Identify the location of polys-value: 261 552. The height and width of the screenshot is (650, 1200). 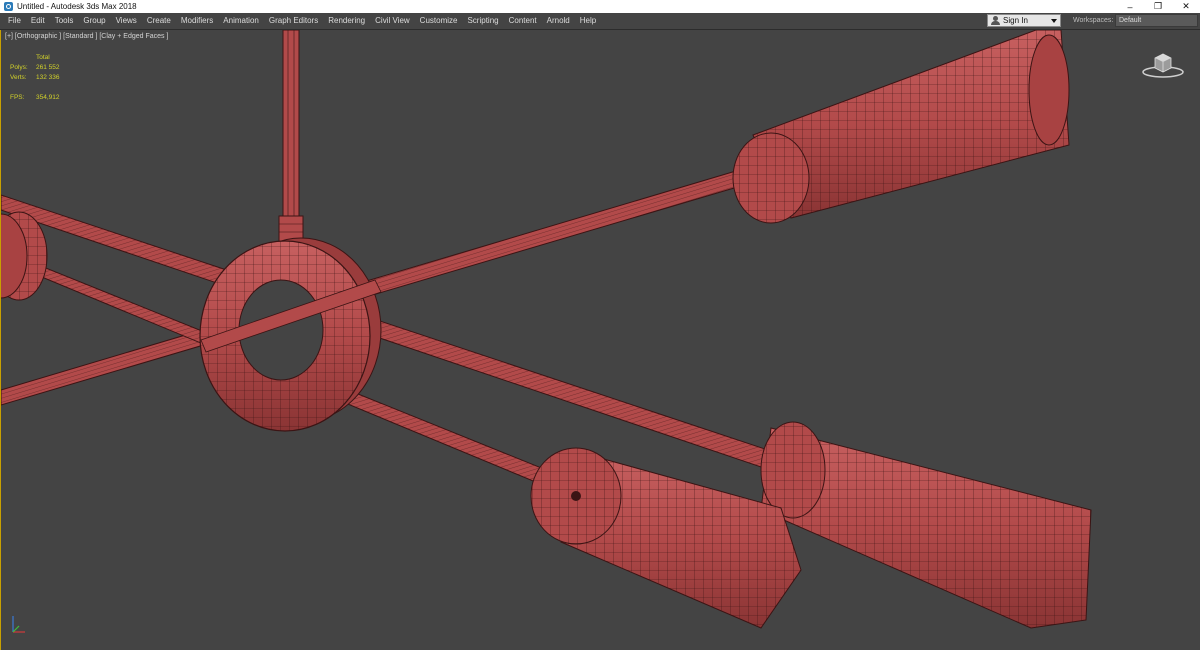
(48, 67).